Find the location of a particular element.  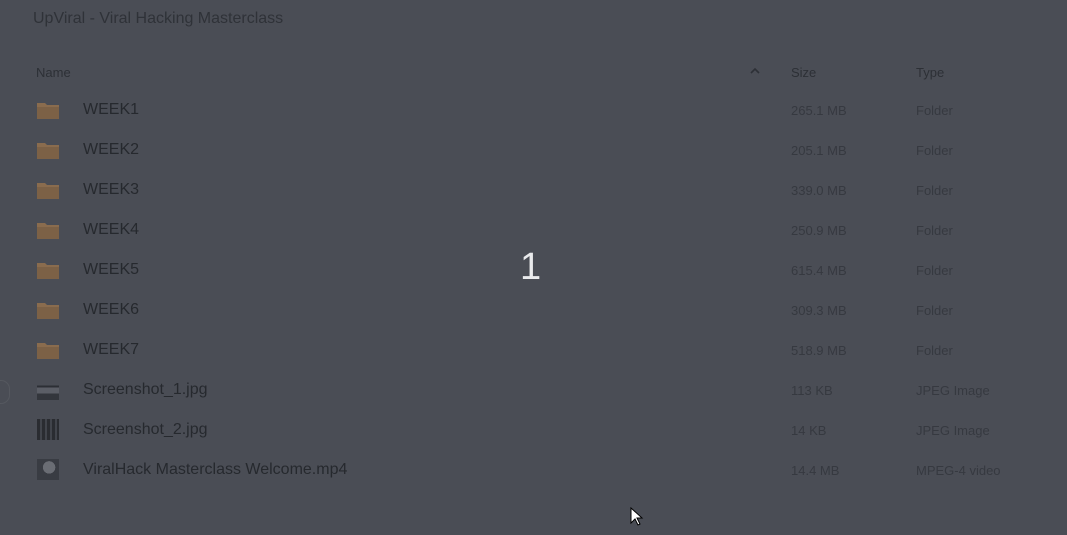

file-name: WEEK4 is located at coordinates (111, 229).